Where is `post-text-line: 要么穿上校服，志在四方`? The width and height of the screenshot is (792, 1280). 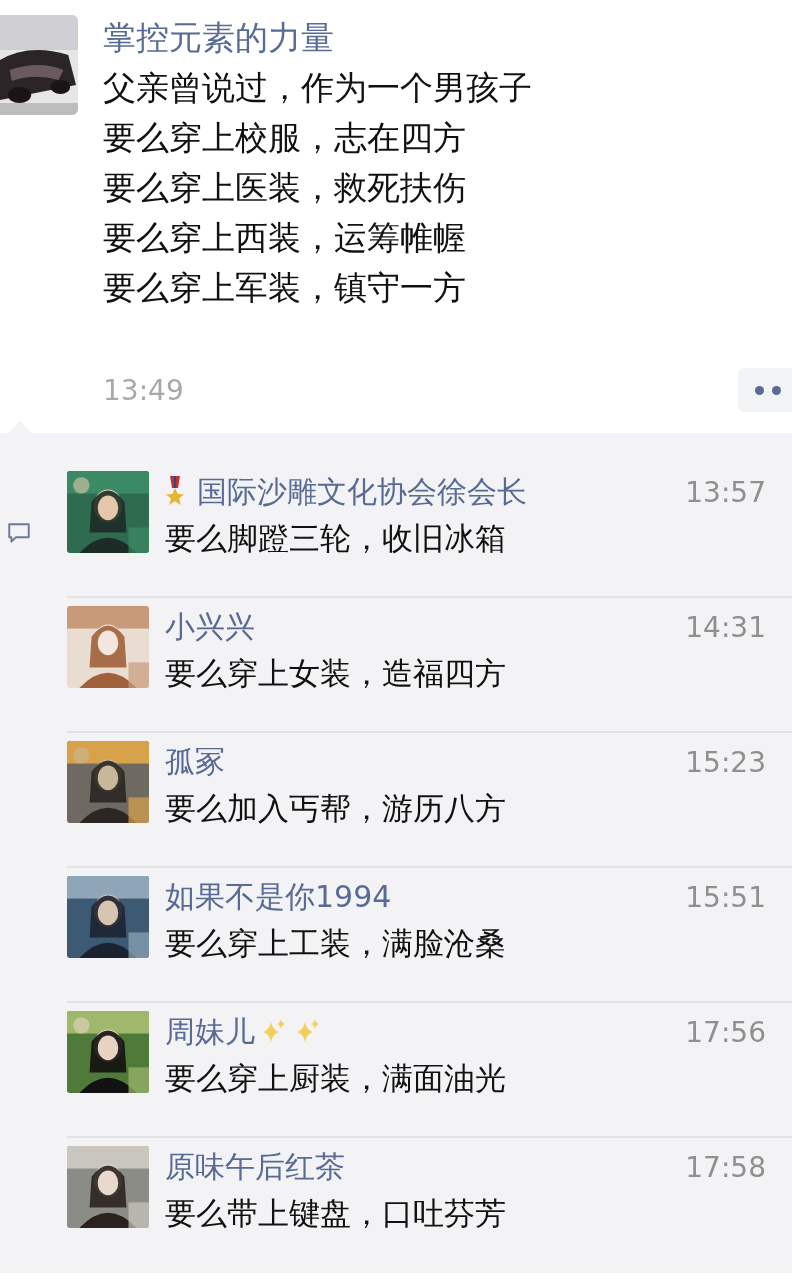 post-text-line: 要么穿上校服，志在四方 is located at coordinates (285, 138).